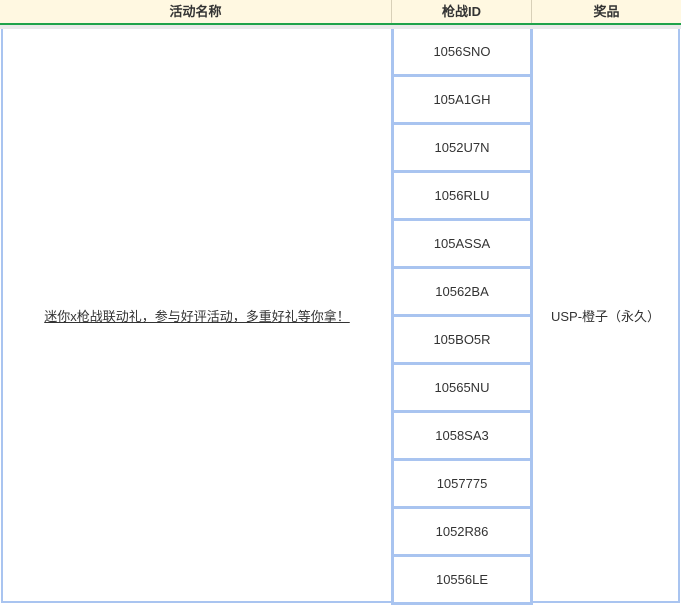 Image resolution: width=681 pixels, height=605 pixels. I want to click on activity-link: 迷你x枪战联动礼，参与好评活动，多重好礼等你拿！, so click(197, 315).